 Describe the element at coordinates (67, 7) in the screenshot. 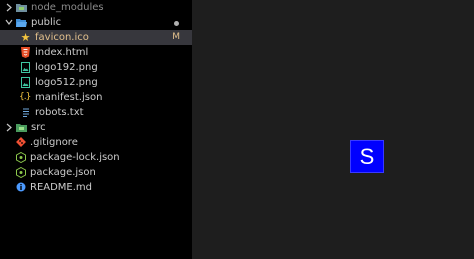

I see `tree-item-label: node_modules` at that location.